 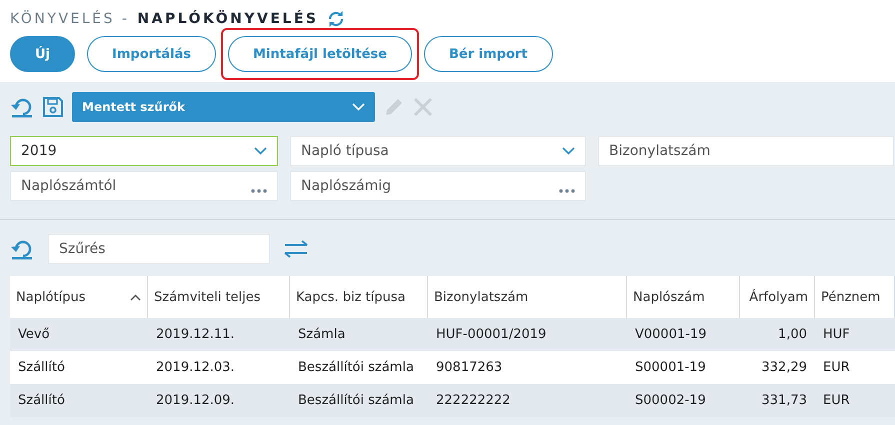 What do you see at coordinates (438, 186) in the screenshot?
I see `lookup-field: Naplószámig` at bounding box center [438, 186].